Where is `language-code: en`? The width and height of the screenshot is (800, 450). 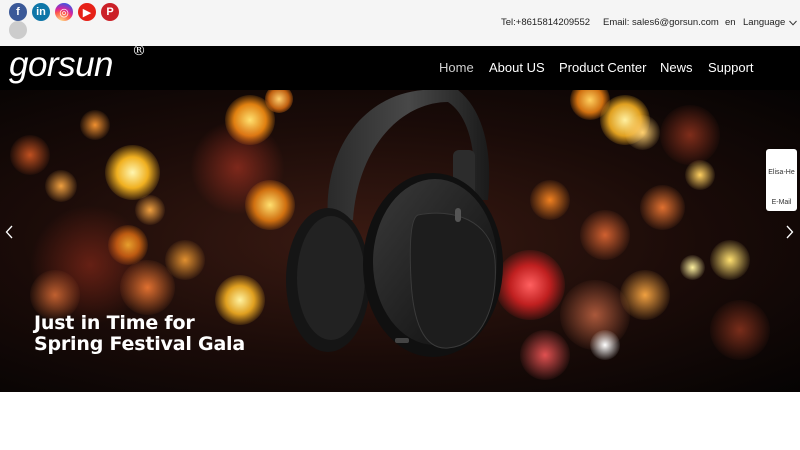 language-code: en is located at coordinates (730, 22).